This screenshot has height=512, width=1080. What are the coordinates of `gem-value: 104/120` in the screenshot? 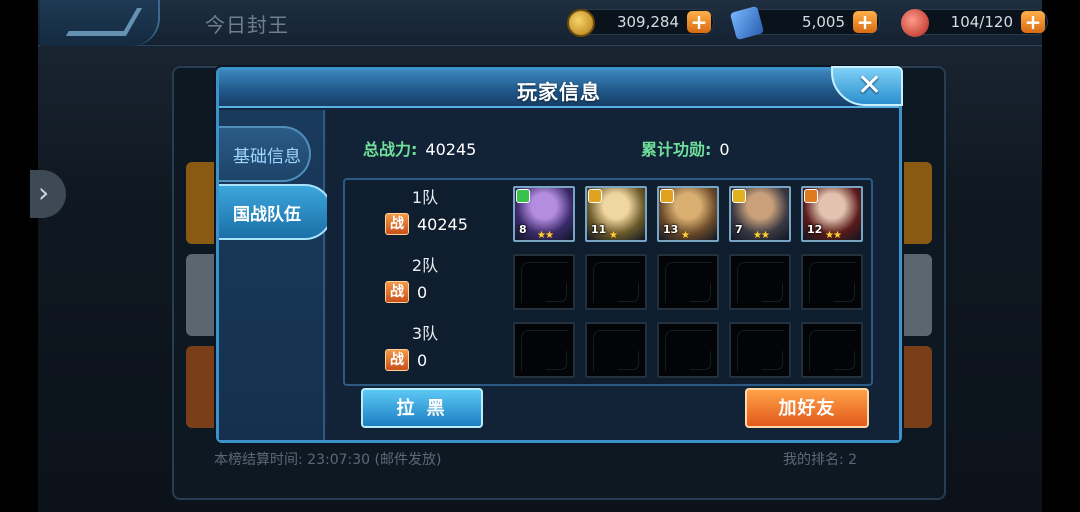 It's located at (981, 22).